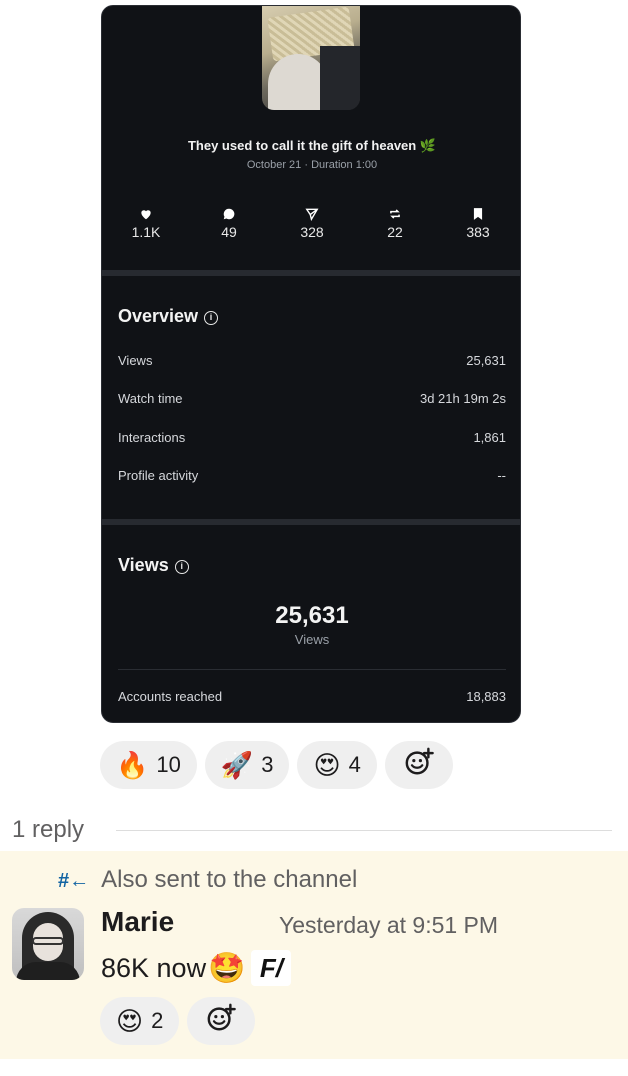 The height and width of the screenshot is (1076, 628). Describe the element at coordinates (478, 214) in the screenshot. I see `bookmark-icon` at that location.